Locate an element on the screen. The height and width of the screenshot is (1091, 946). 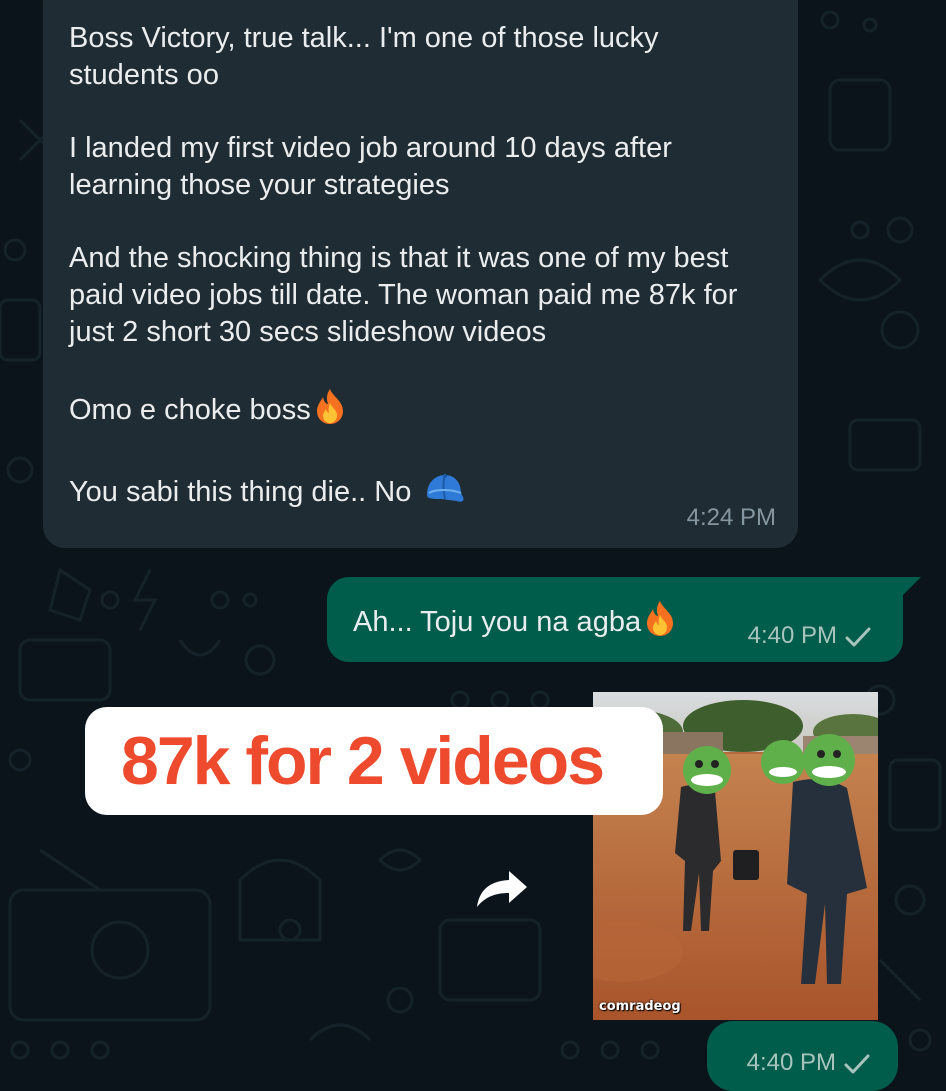
blue-cap-emoji-icon is located at coordinates (444, 494).